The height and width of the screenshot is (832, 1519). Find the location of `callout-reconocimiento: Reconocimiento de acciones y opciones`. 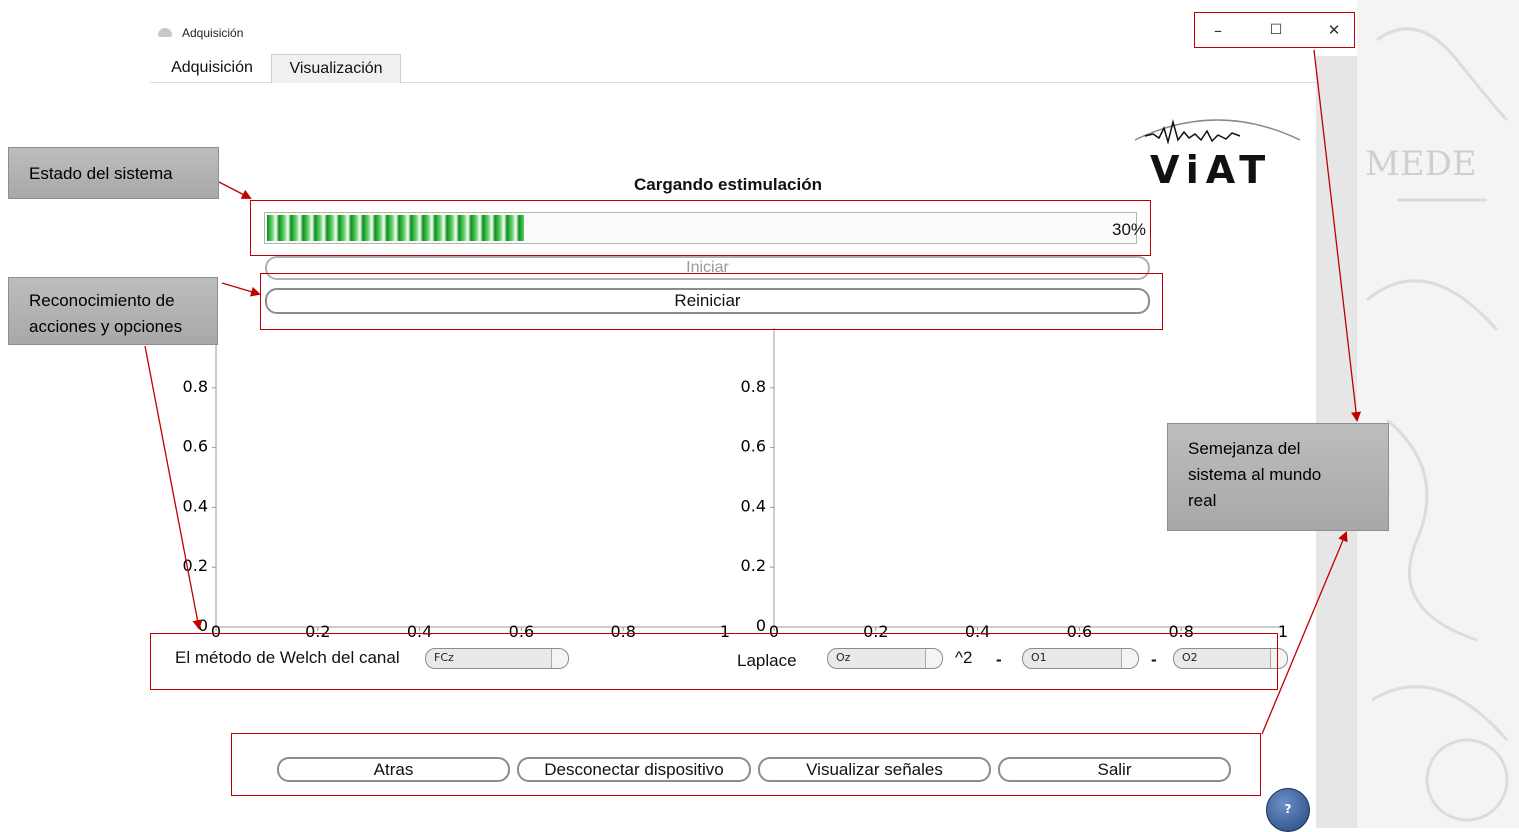

callout-reconocimiento: Reconocimiento de acciones y opciones is located at coordinates (113, 311).